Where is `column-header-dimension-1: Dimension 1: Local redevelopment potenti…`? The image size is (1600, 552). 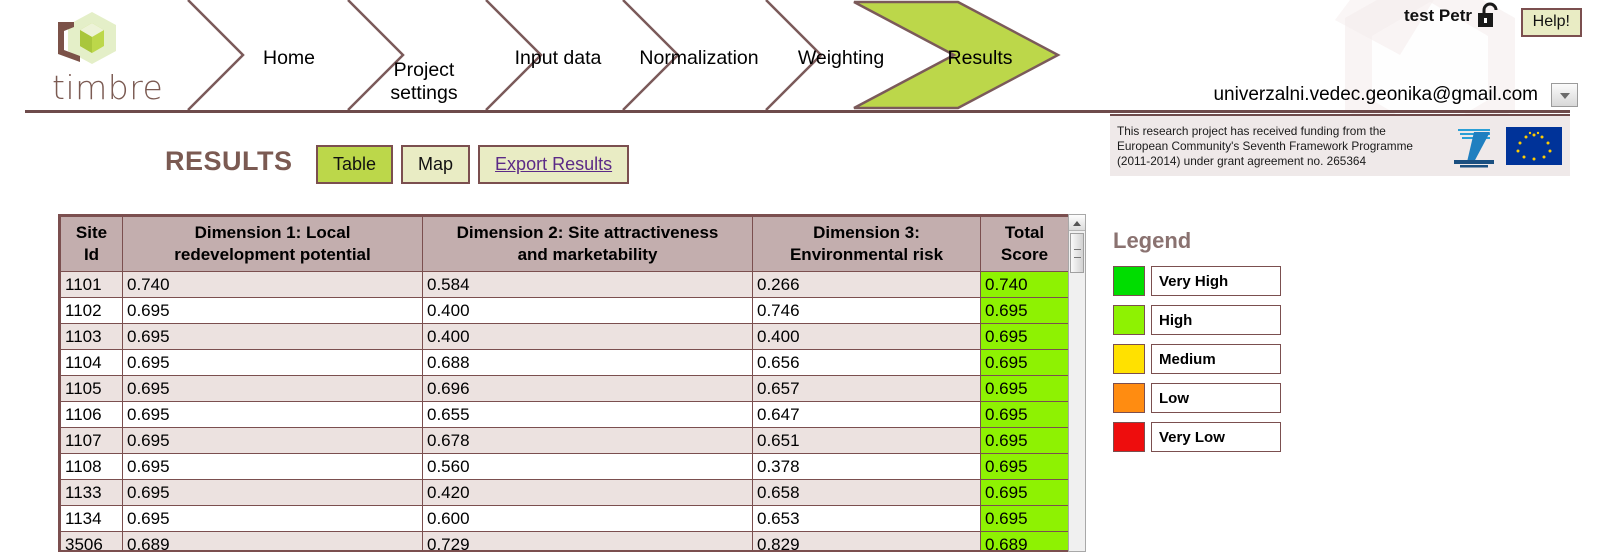 column-header-dimension-1: Dimension 1: Local redevelopment potenti… is located at coordinates (272, 244).